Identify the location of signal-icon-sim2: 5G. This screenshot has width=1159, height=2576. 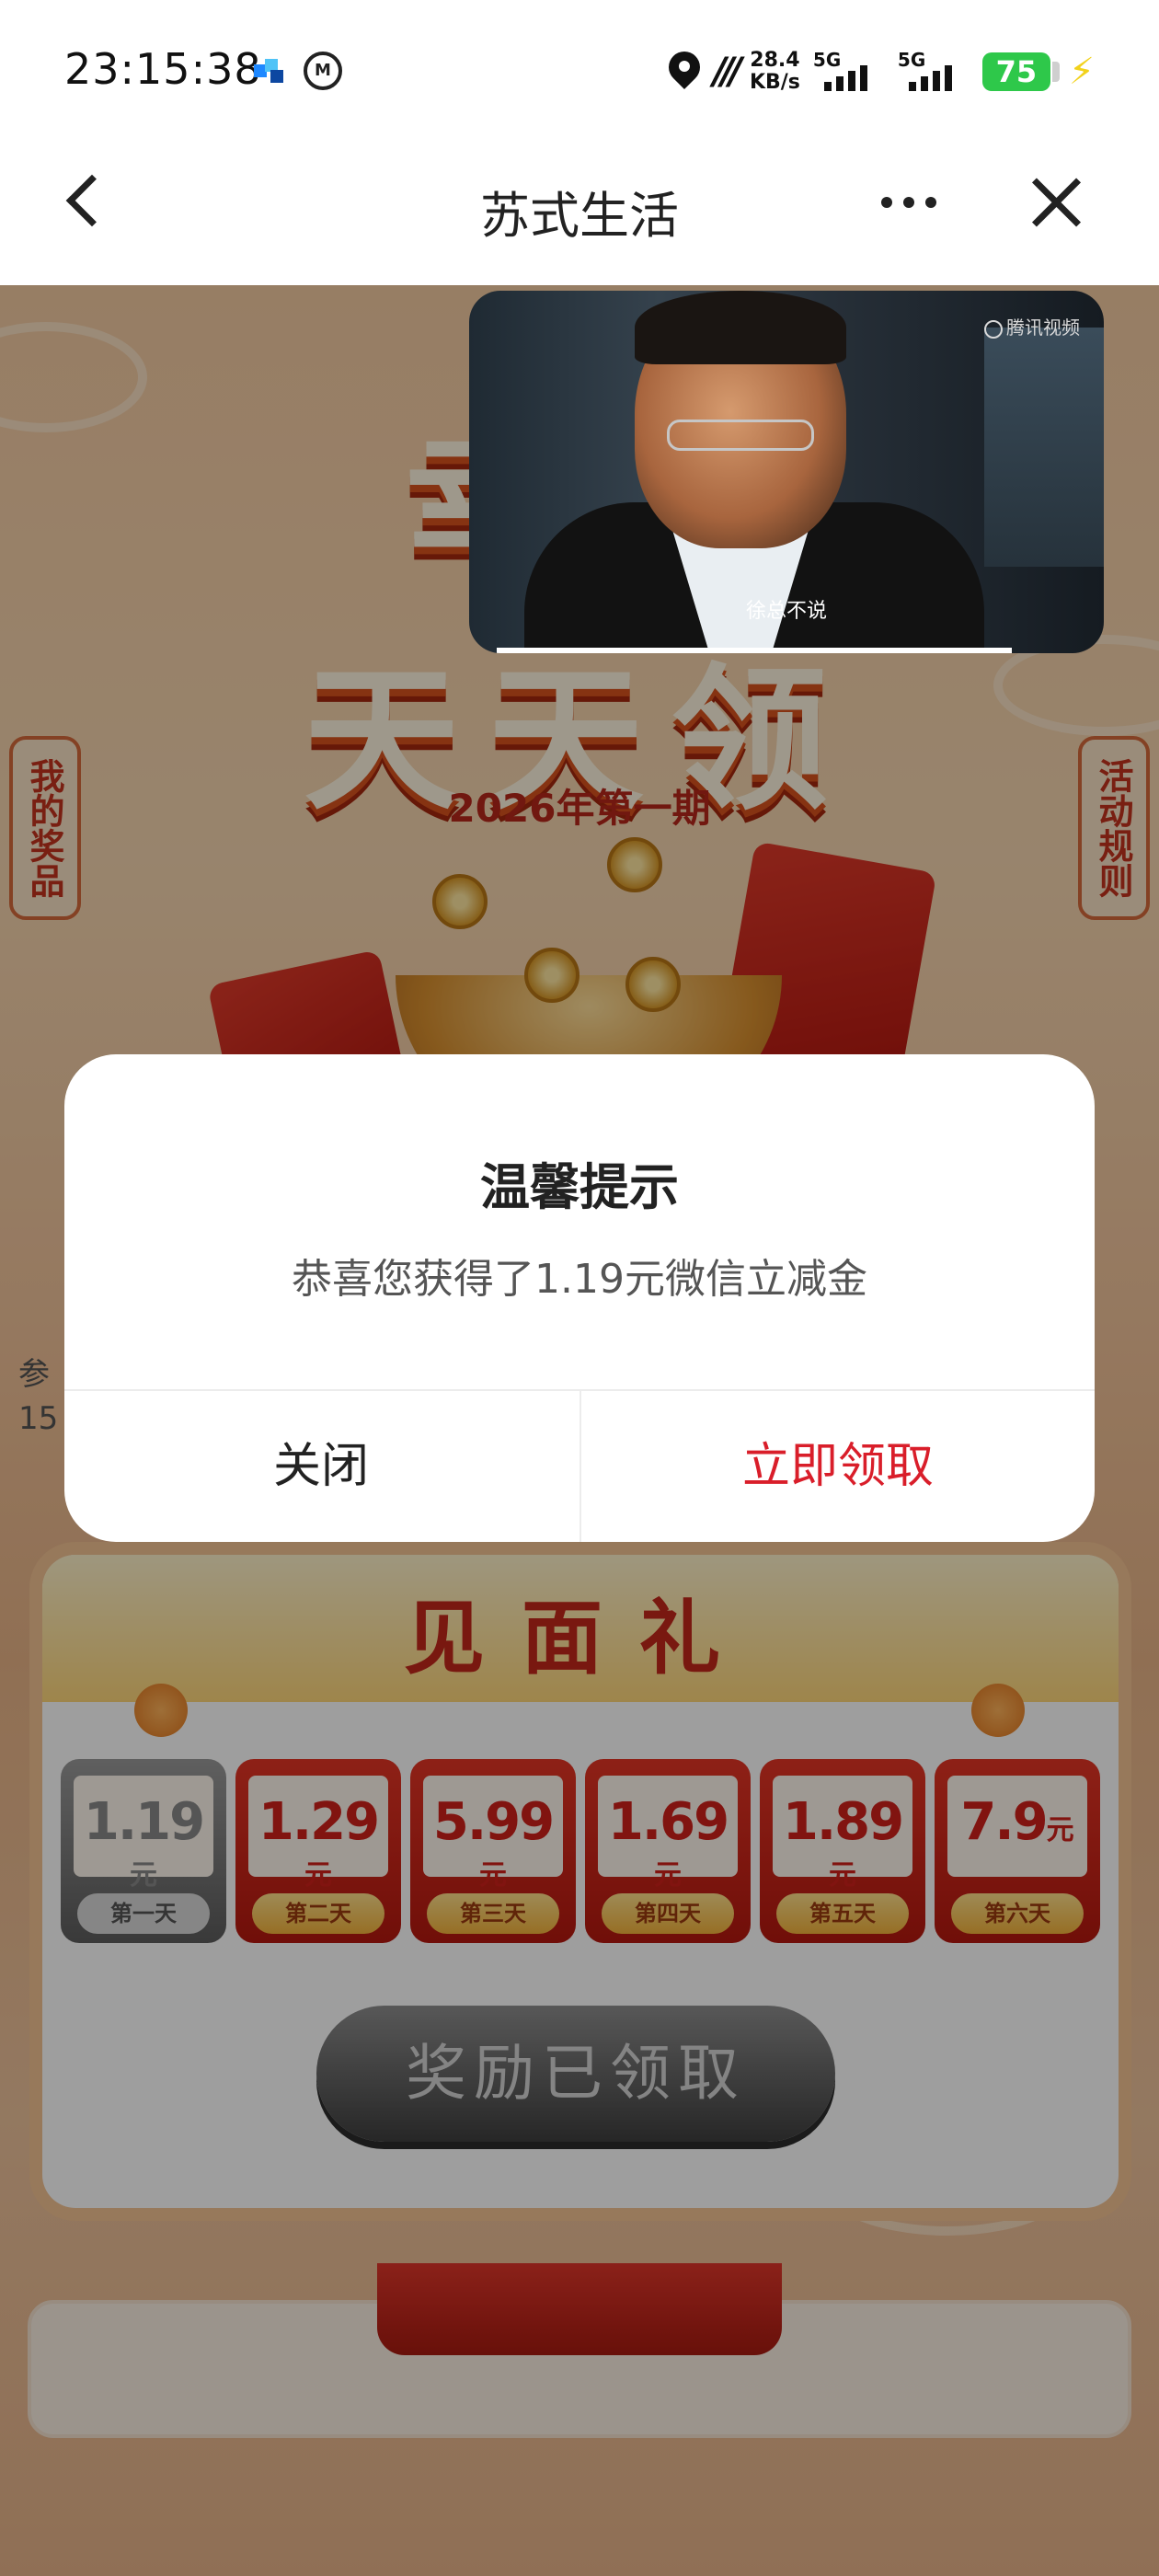
(934, 72).